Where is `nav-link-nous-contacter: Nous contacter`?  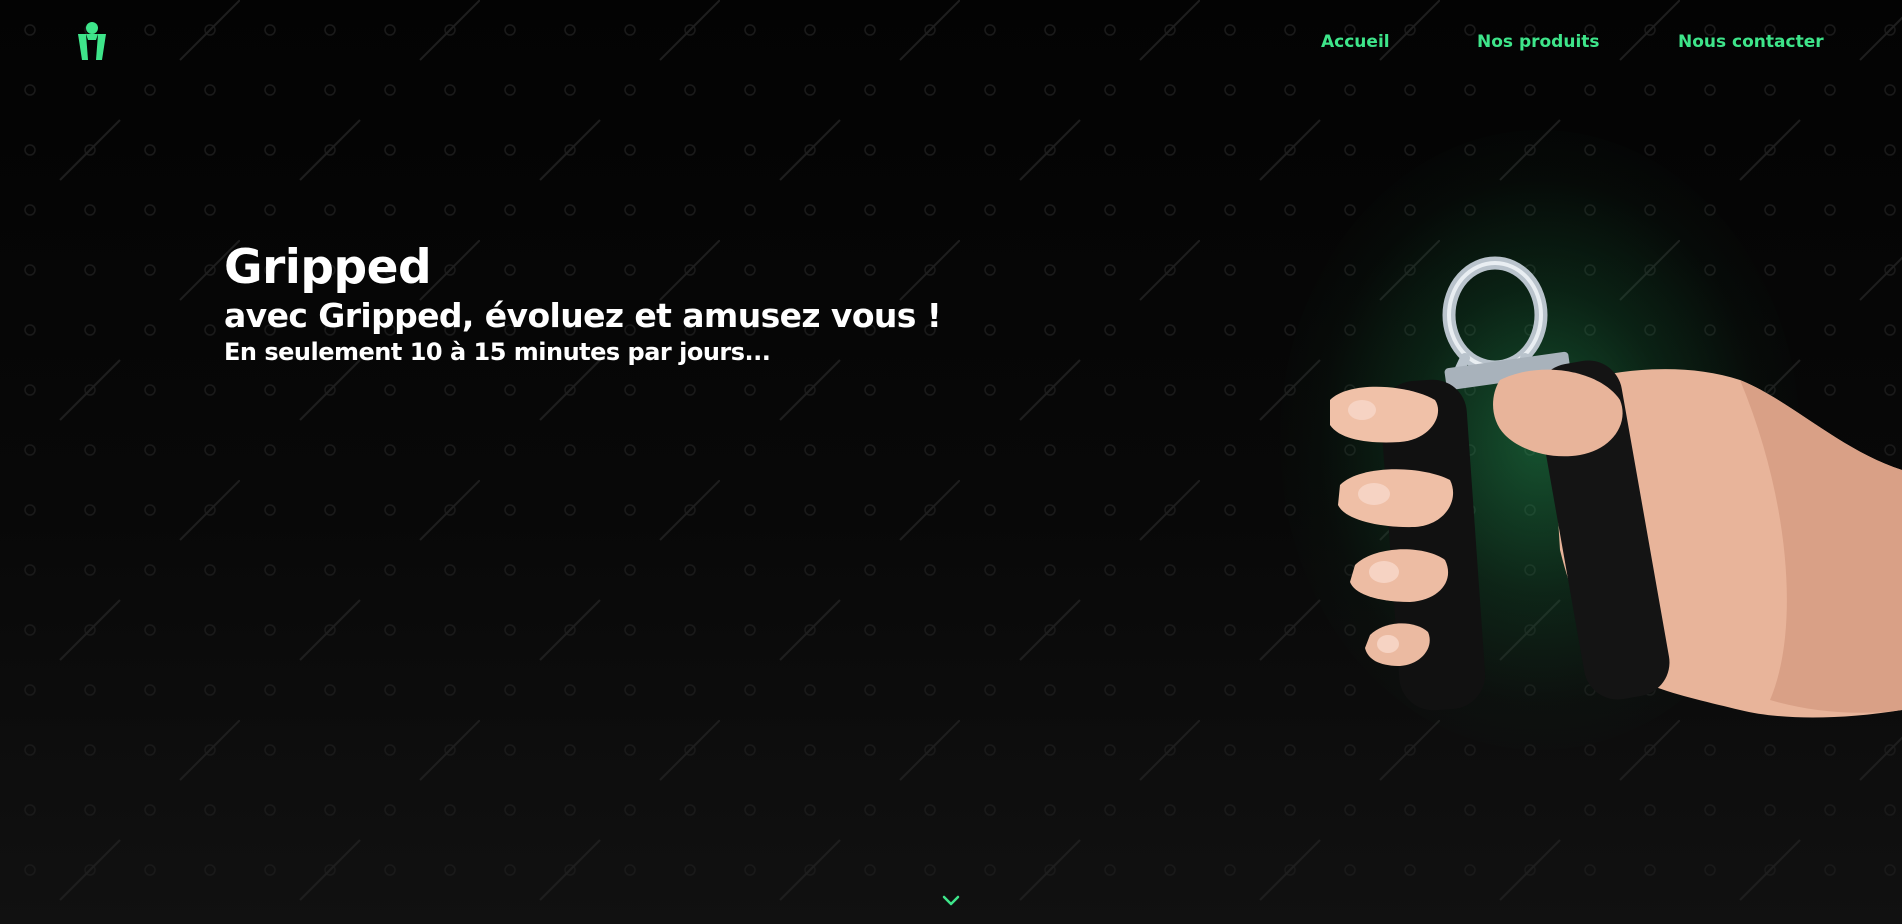
nav-link-nous-contacter: Nous contacter is located at coordinates (1751, 42).